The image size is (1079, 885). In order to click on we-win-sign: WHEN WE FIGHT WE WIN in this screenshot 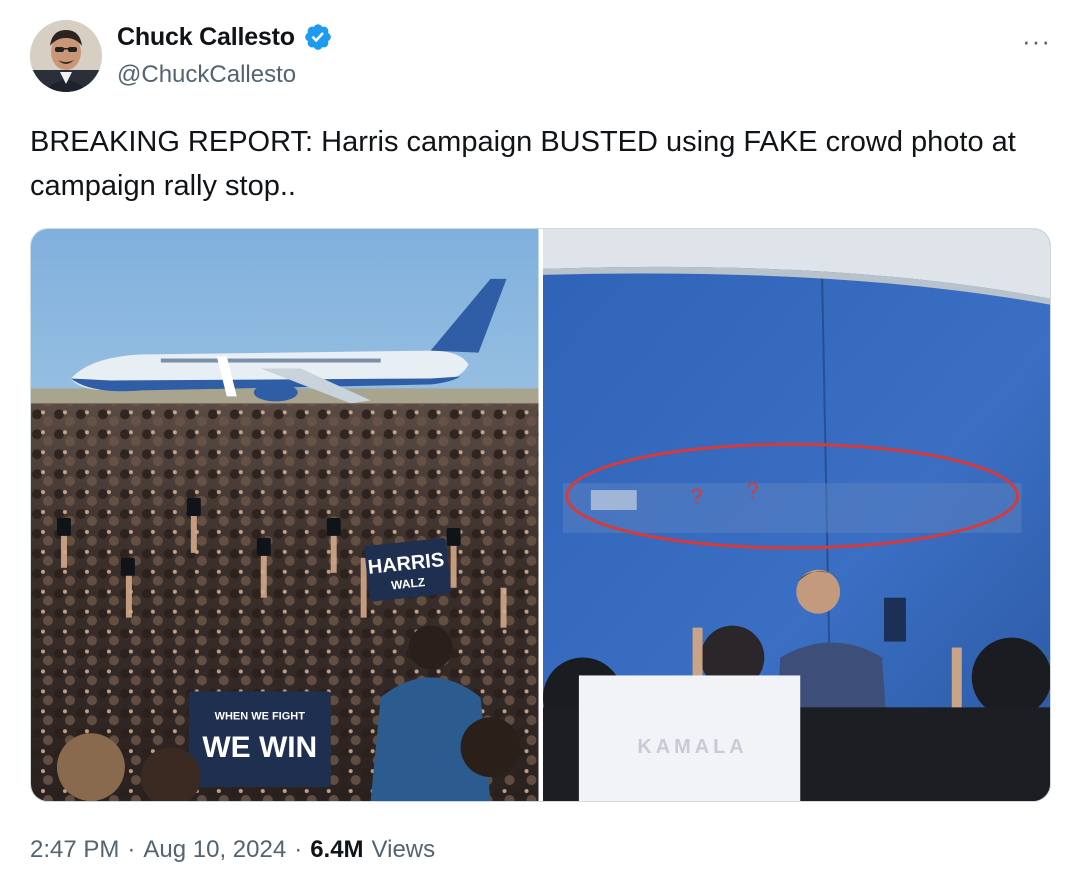, I will do `click(259, 739)`.